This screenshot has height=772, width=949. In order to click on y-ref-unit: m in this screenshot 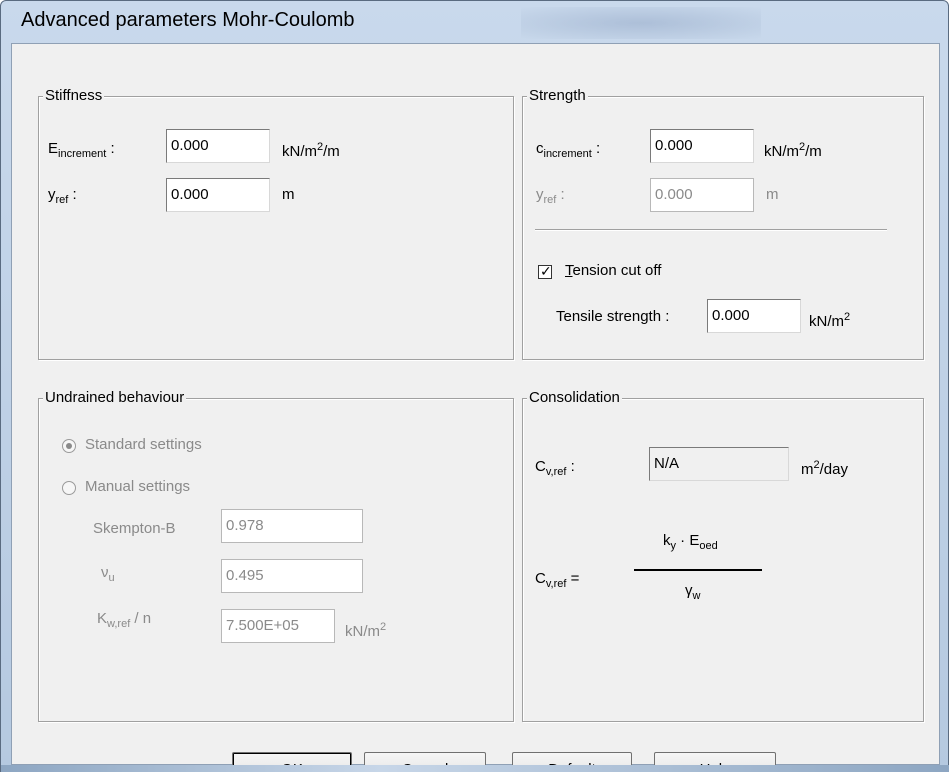, I will do `click(288, 194)`.